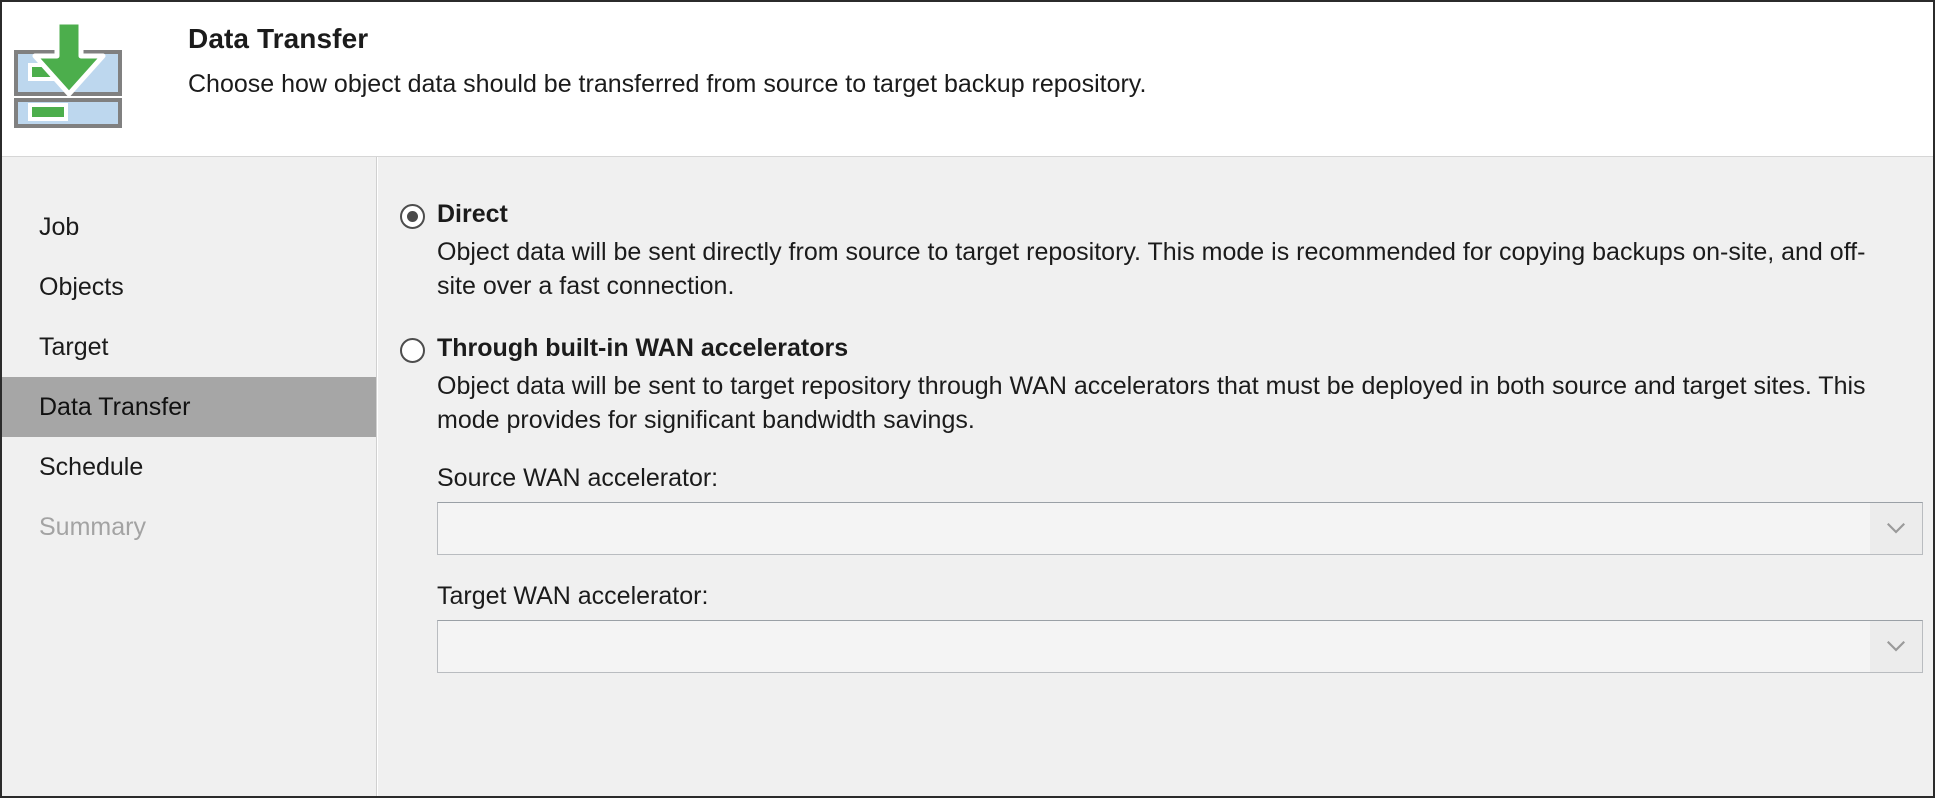 This screenshot has height=798, width=1935. What do you see at coordinates (578, 478) in the screenshot?
I see `source-wan-accelerator-label: Source WAN accelerator:` at bounding box center [578, 478].